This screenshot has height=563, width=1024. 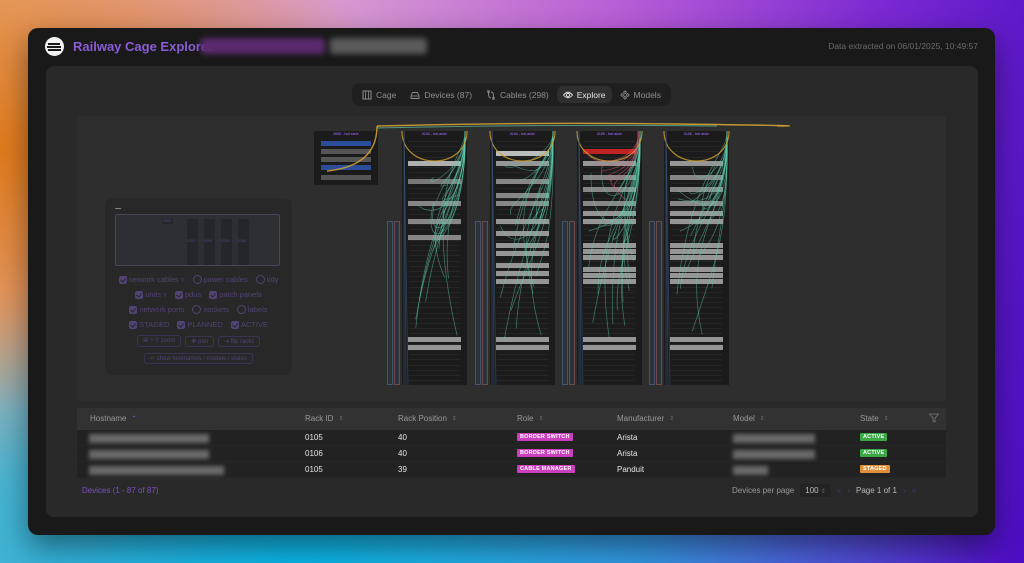 What do you see at coordinates (627, 453) in the screenshot?
I see `manufacturer-cell: Arista` at bounding box center [627, 453].